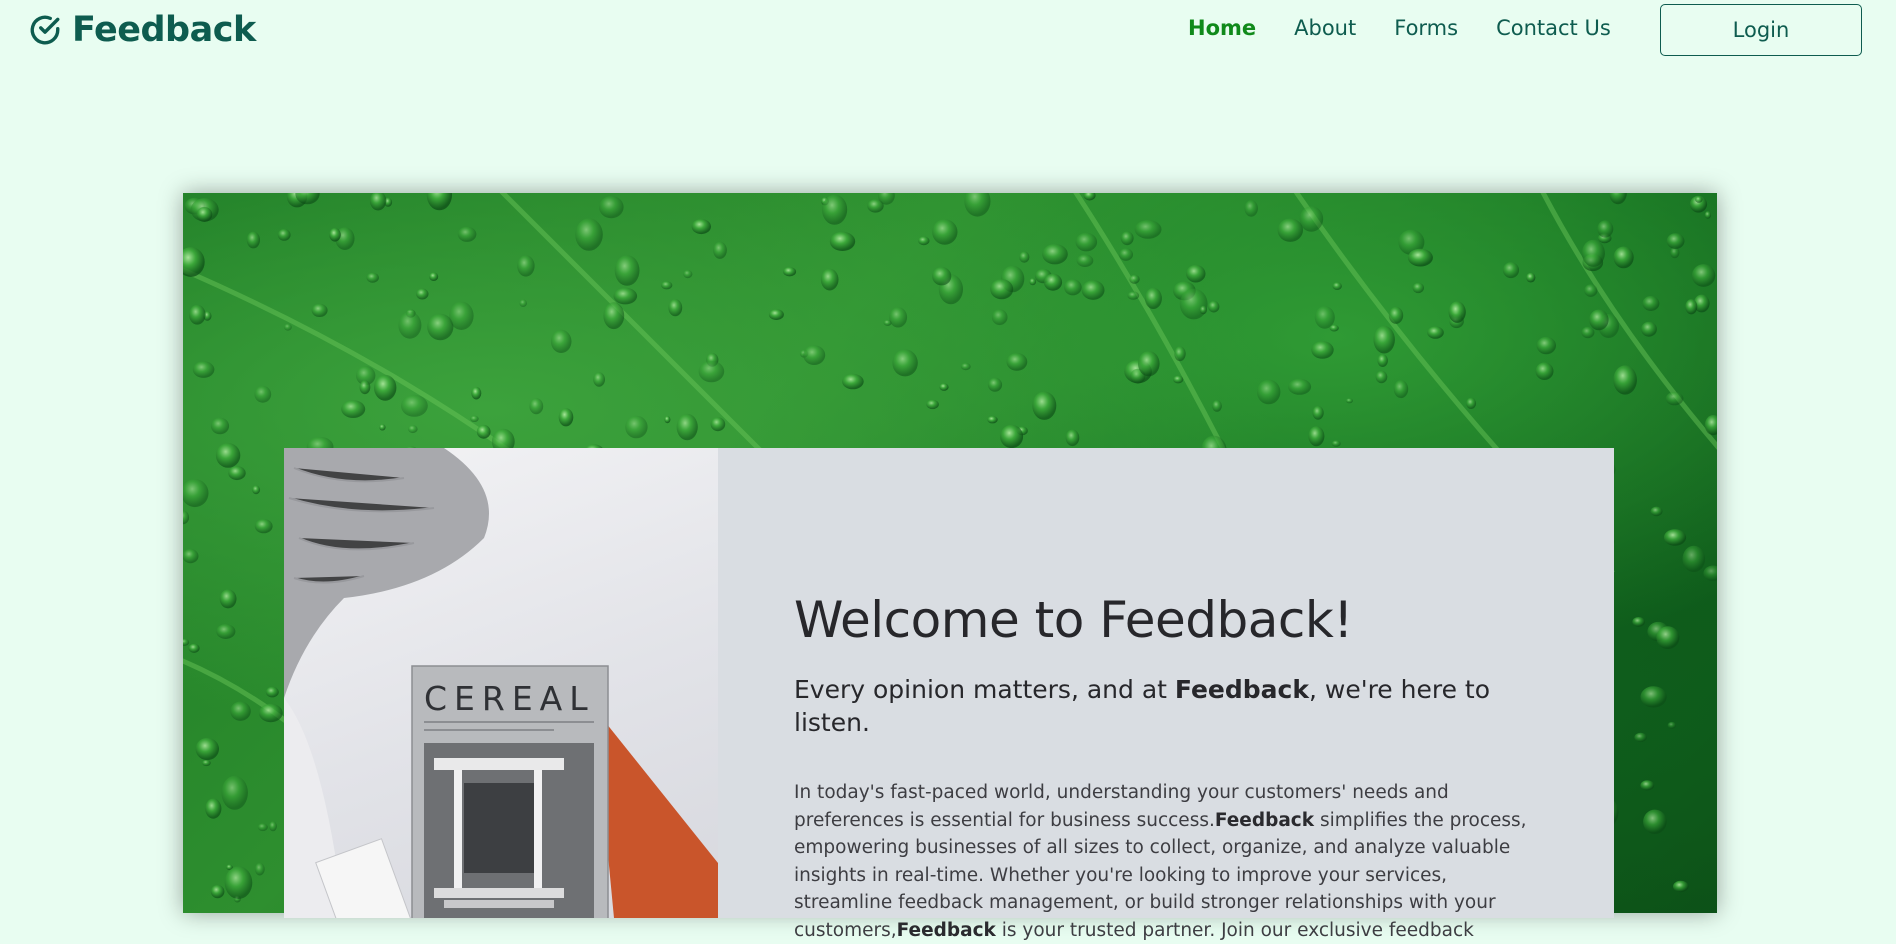 The width and height of the screenshot is (1896, 944). What do you see at coordinates (1222, 28) in the screenshot?
I see `nav-item-home: Home` at bounding box center [1222, 28].